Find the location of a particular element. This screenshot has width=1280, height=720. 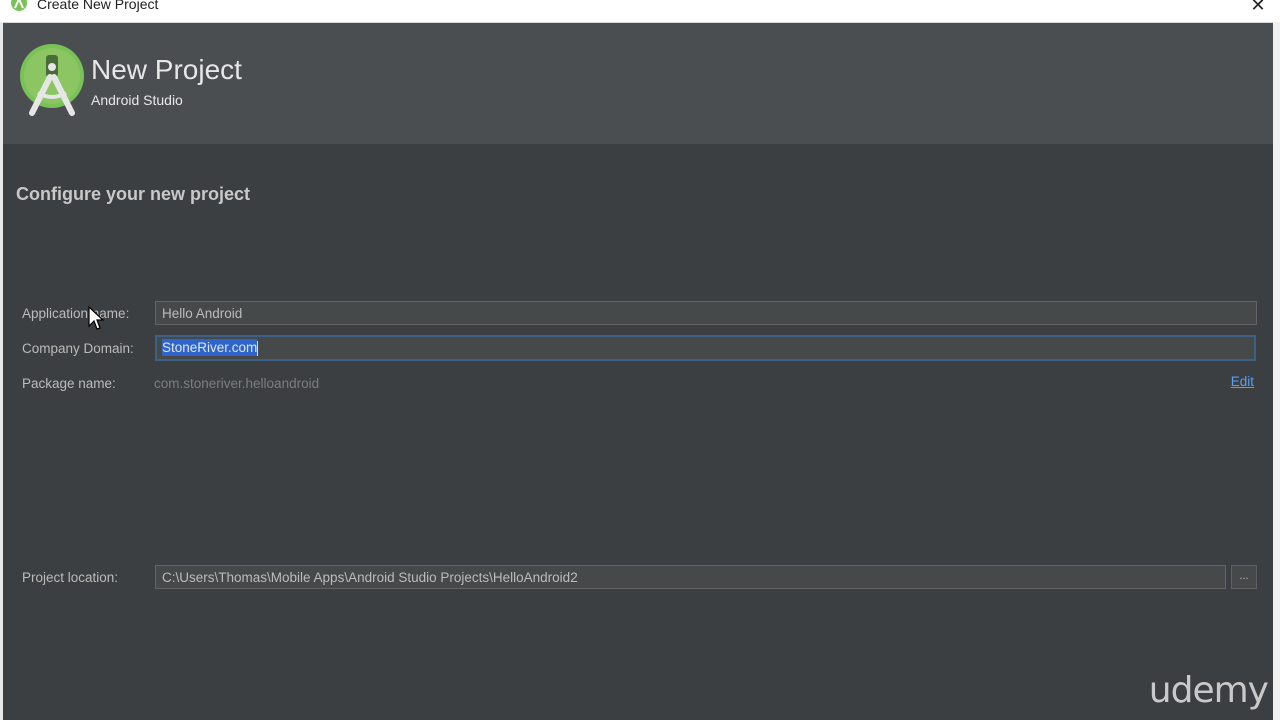

package-name-label: Package name: is located at coordinates (69, 383).